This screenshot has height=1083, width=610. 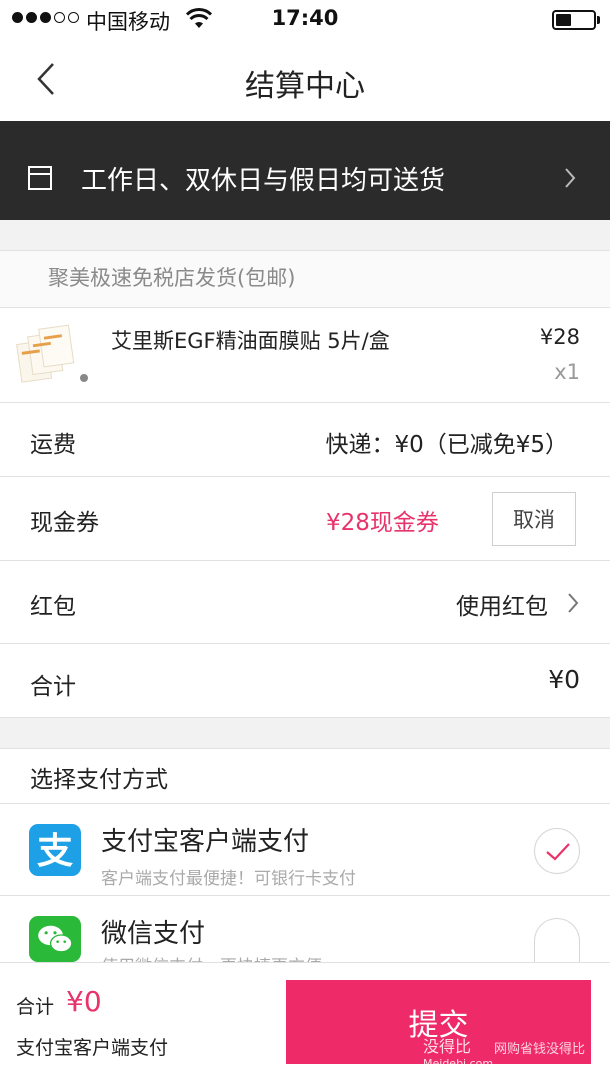 What do you see at coordinates (55, 939) in the screenshot?
I see `wechat-icon` at bounding box center [55, 939].